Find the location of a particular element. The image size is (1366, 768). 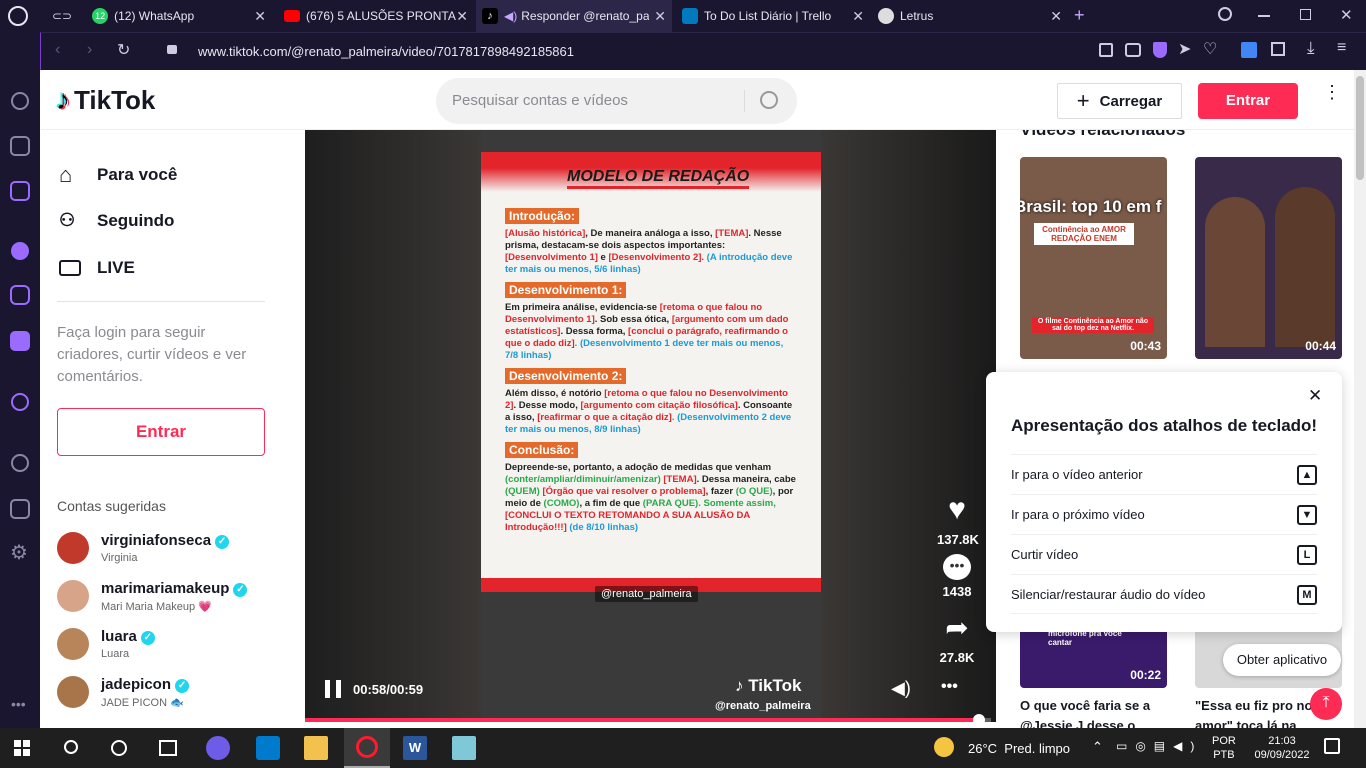

page-scrollbar is located at coordinates (1360, 399).